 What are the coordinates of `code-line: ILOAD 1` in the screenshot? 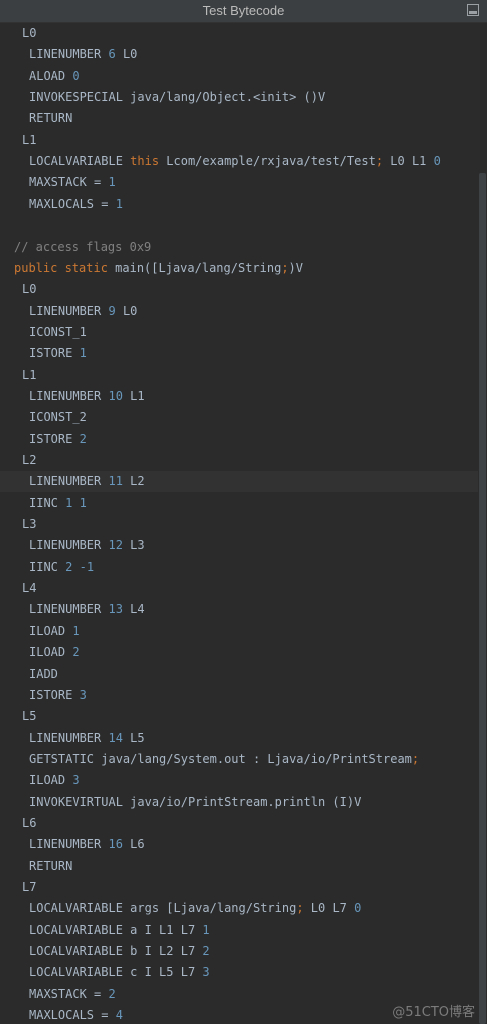 It's located at (239, 631).